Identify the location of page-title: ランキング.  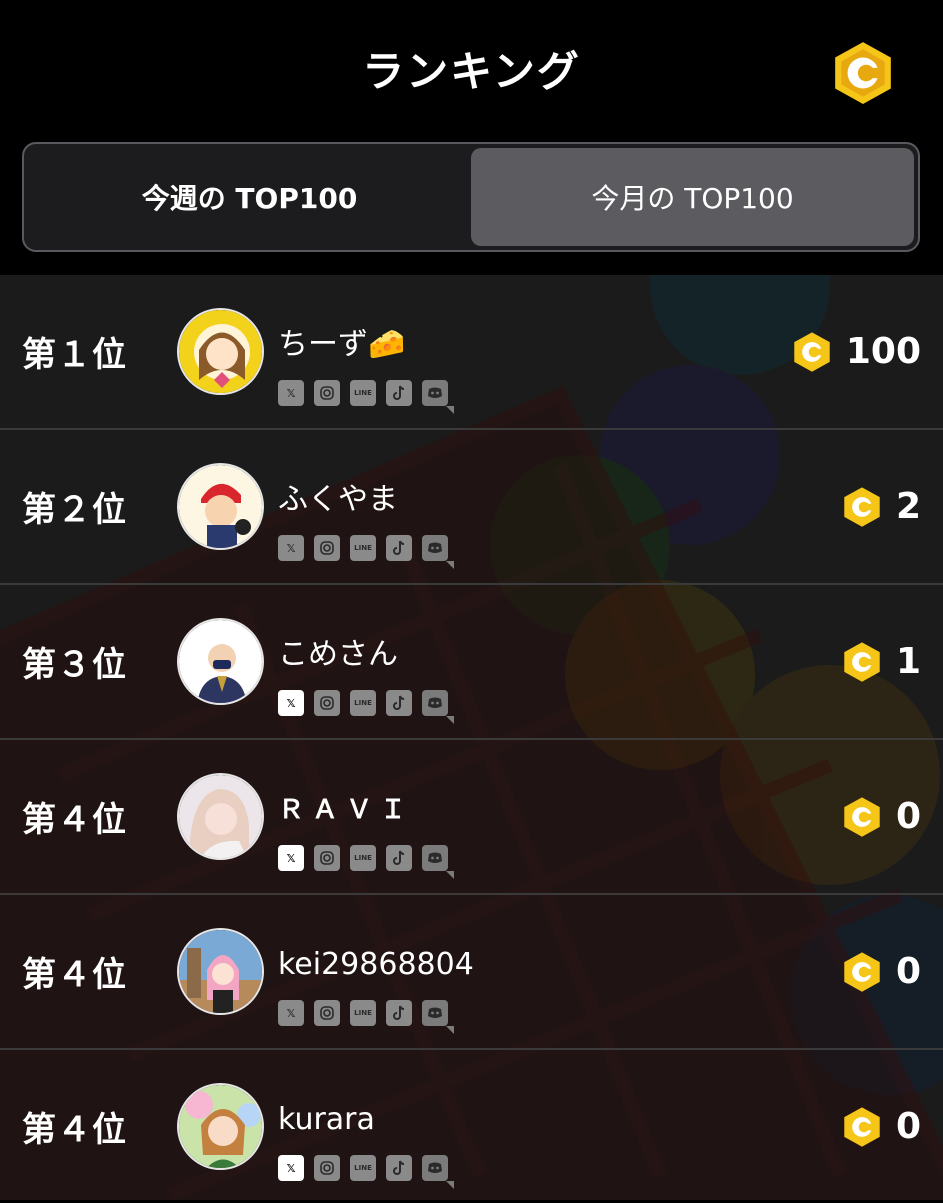
(471, 71).